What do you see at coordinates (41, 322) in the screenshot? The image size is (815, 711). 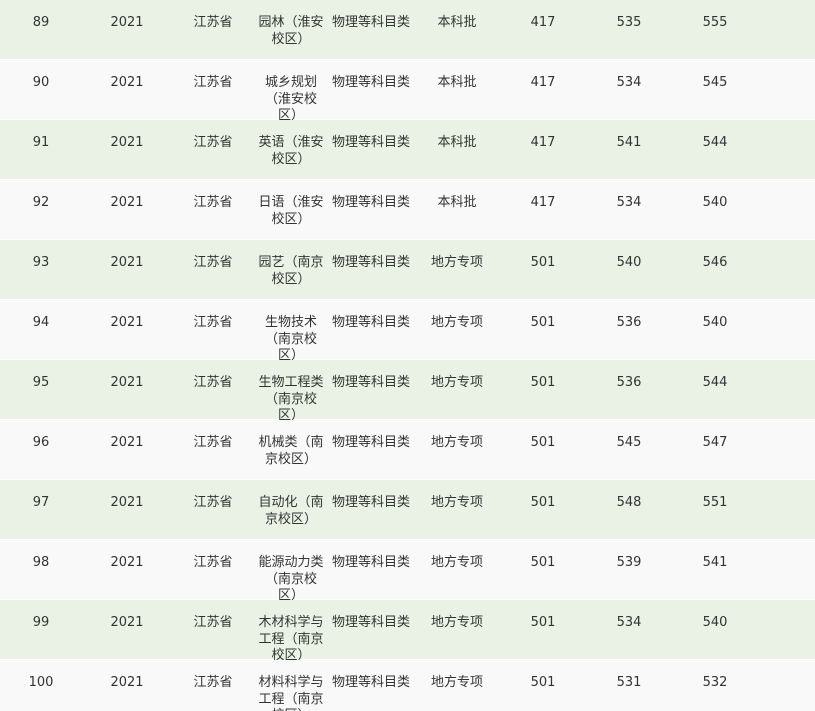 I see `cell-rank: 94` at bounding box center [41, 322].